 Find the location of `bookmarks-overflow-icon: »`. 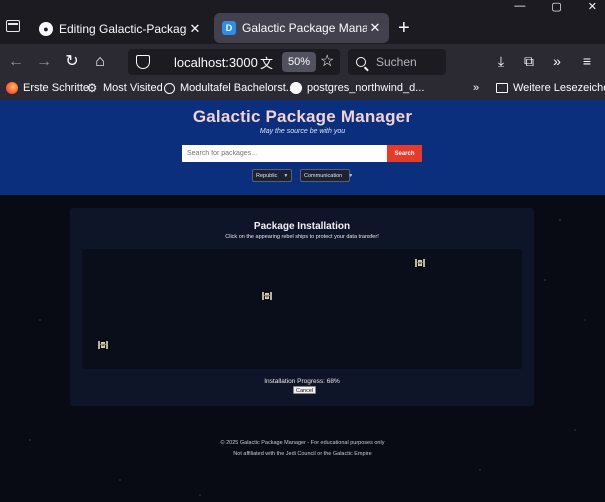

bookmarks-overflow-icon: » is located at coordinates (476, 88).